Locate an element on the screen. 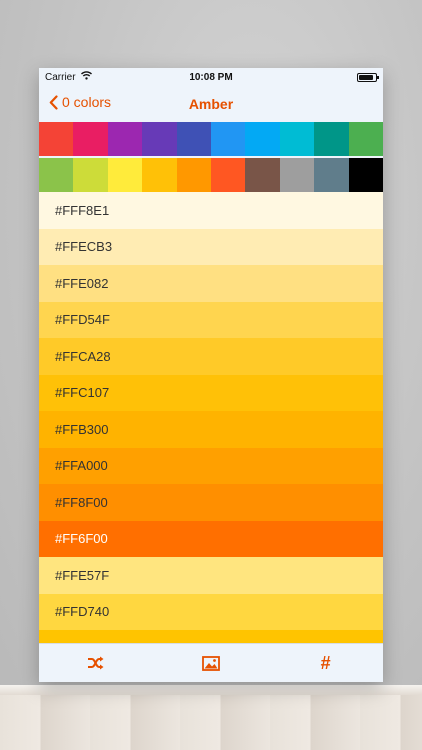 This screenshot has height=750, width=422. shade-hex-label: #FFC107 is located at coordinates (82, 393).